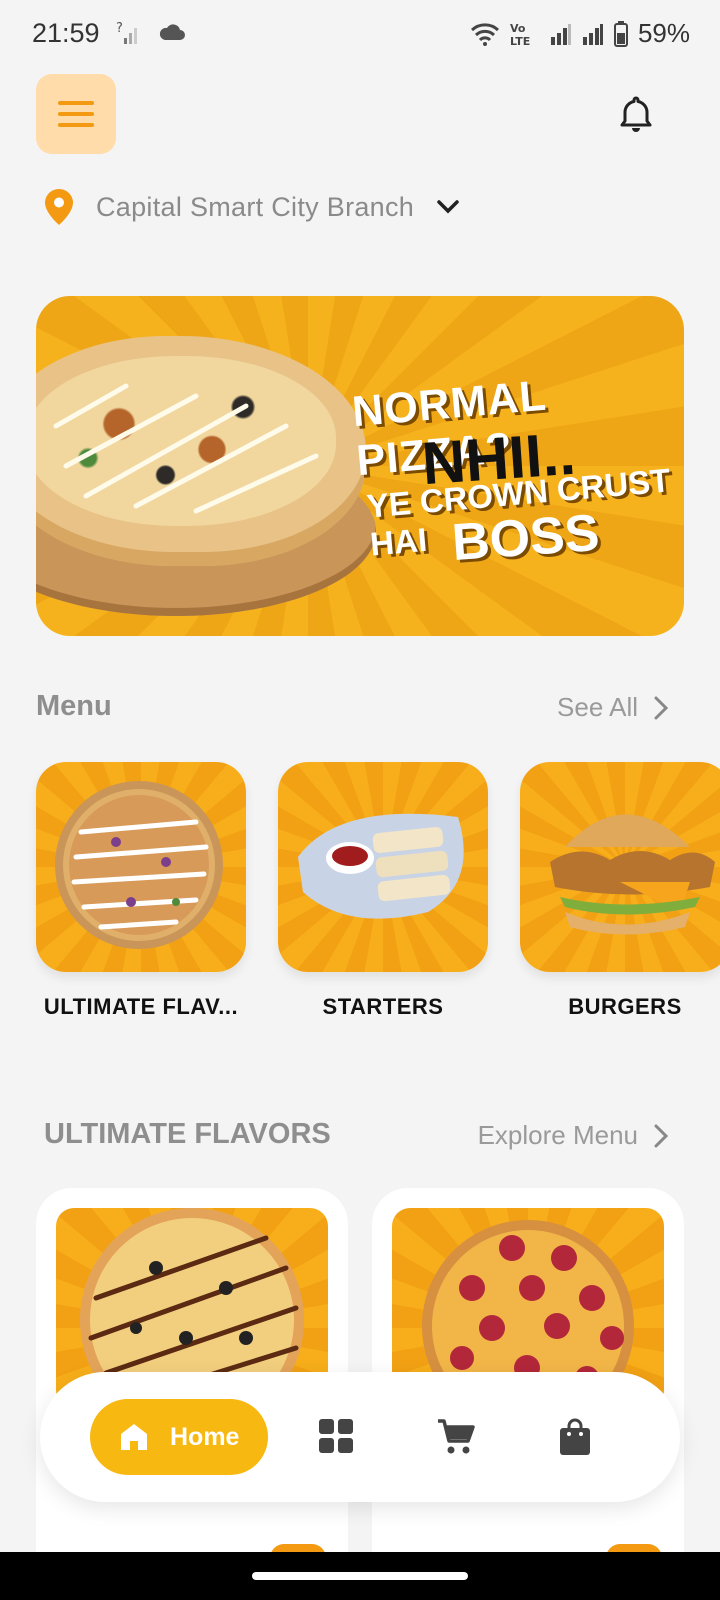 This screenshot has width=720, height=1600. Describe the element at coordinates (59, 207) in the screenshot. I see `location-pin-icon` at that location.